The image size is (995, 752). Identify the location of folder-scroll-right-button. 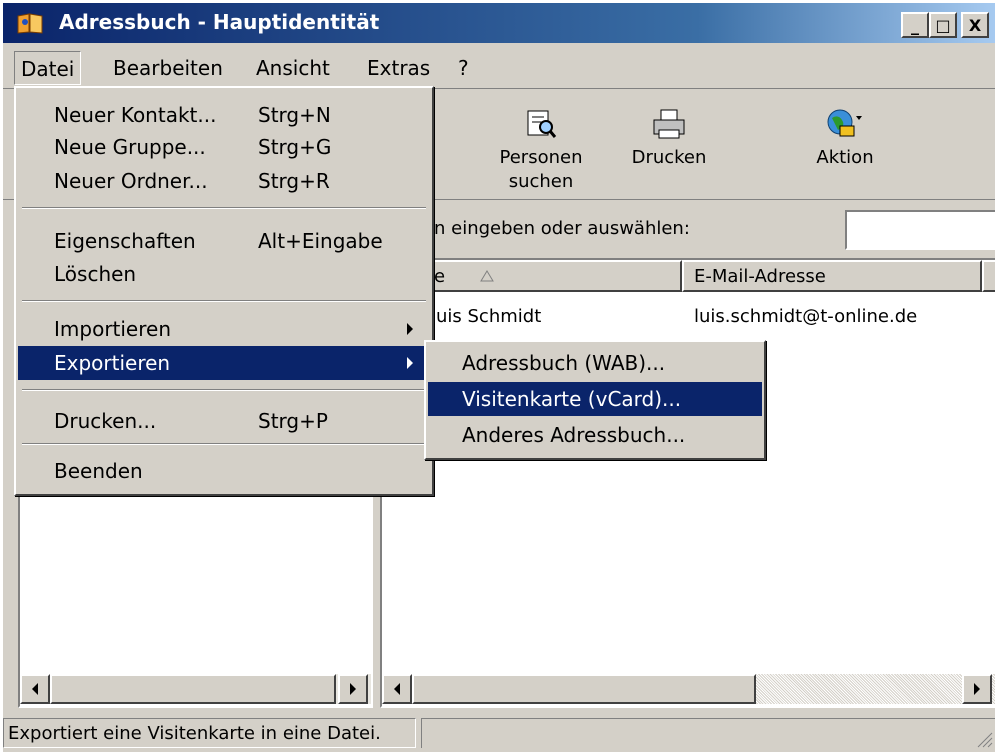
(353, 689).